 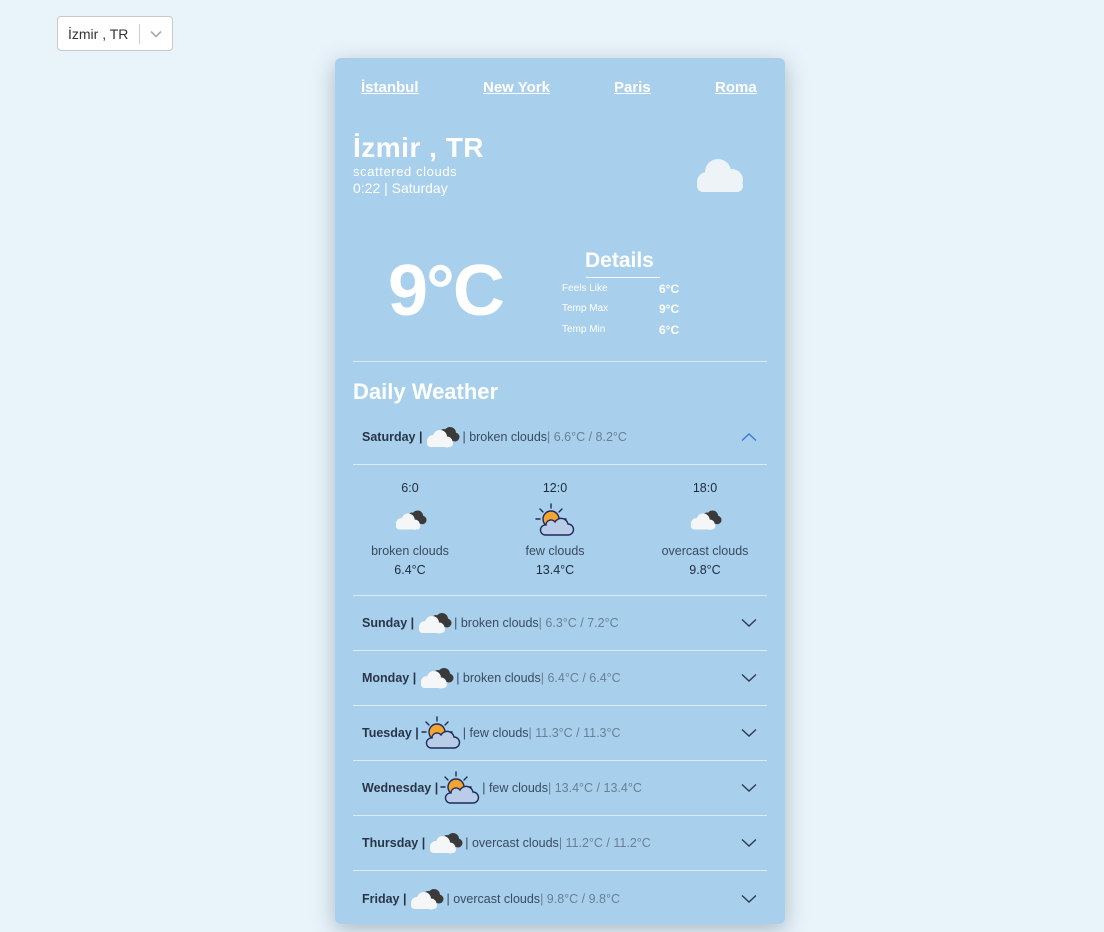 I want to click on weather-description: scattered clouds, so click(x=405, y=171).